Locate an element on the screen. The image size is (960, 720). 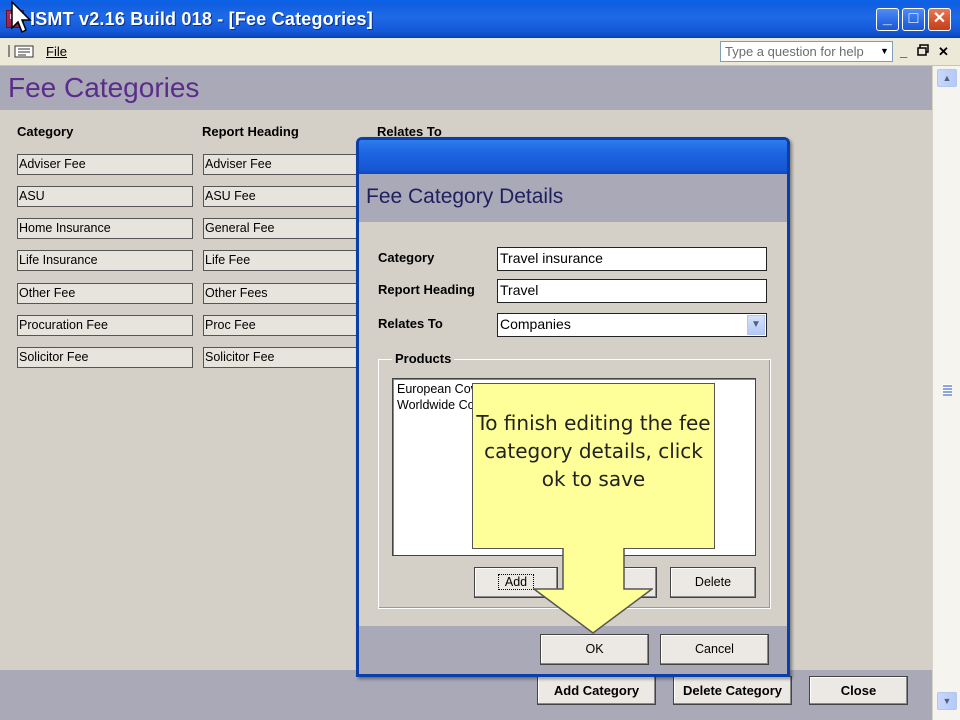
report-heading-field: General Fee is located at coordinates (291, 228).